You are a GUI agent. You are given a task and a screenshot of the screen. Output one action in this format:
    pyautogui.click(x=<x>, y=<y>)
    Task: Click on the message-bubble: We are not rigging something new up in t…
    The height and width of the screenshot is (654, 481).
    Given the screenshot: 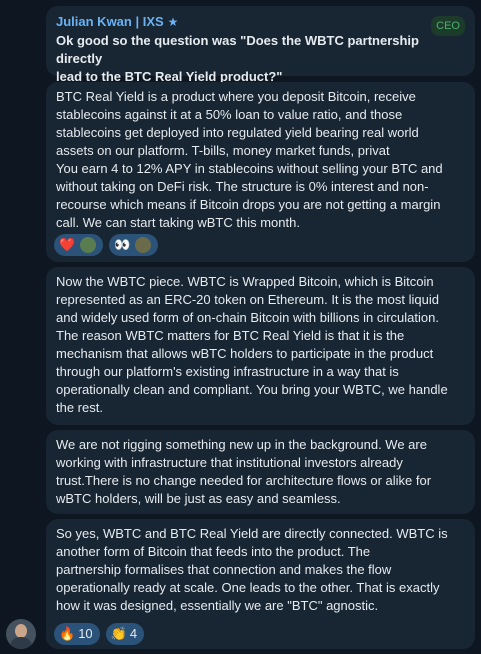 What is the action you would take?
    pyautogui.click(x=260, y=472)
    